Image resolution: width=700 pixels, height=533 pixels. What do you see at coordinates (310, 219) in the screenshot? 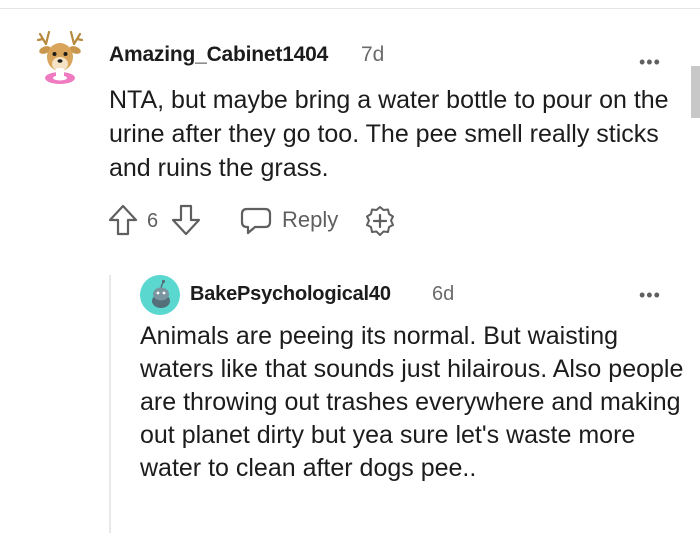
I see `reply-label: Reply` at bounding box center [310, 219].